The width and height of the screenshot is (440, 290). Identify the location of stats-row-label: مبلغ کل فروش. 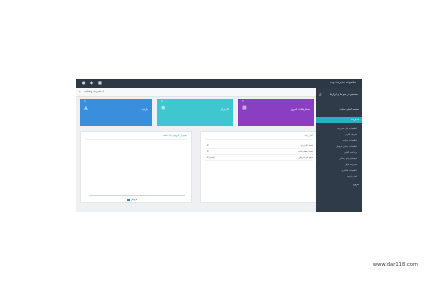
(305, 157).